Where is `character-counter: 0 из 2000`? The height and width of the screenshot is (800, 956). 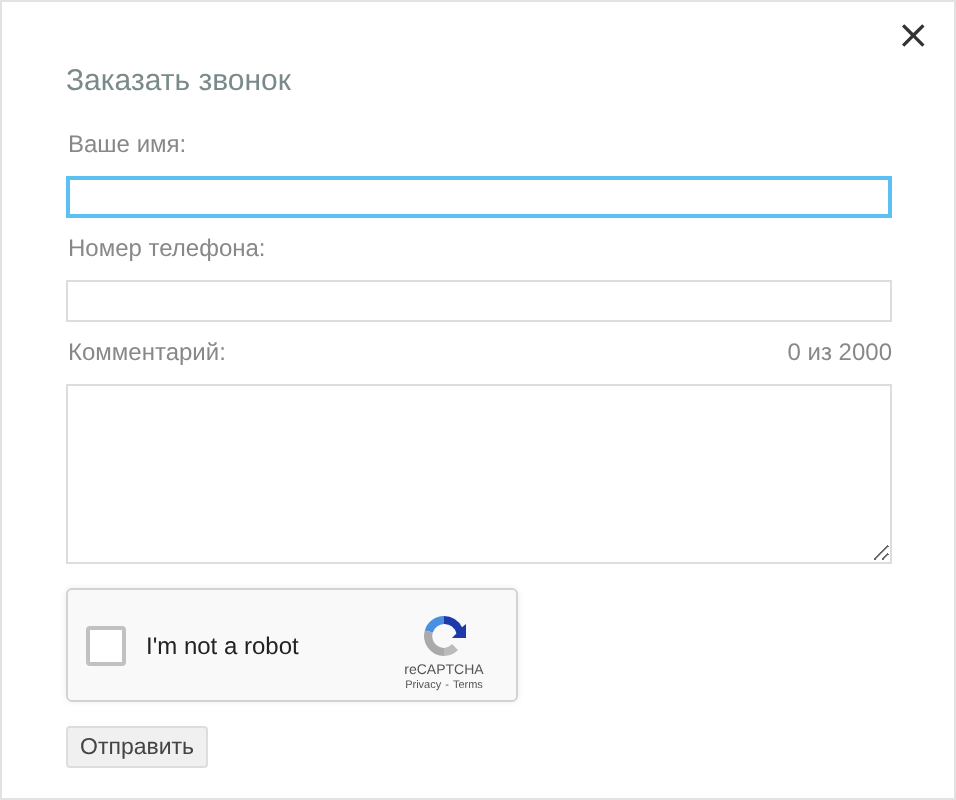 character-counter: 0 из 2000 is located at coordinates (839, 352).